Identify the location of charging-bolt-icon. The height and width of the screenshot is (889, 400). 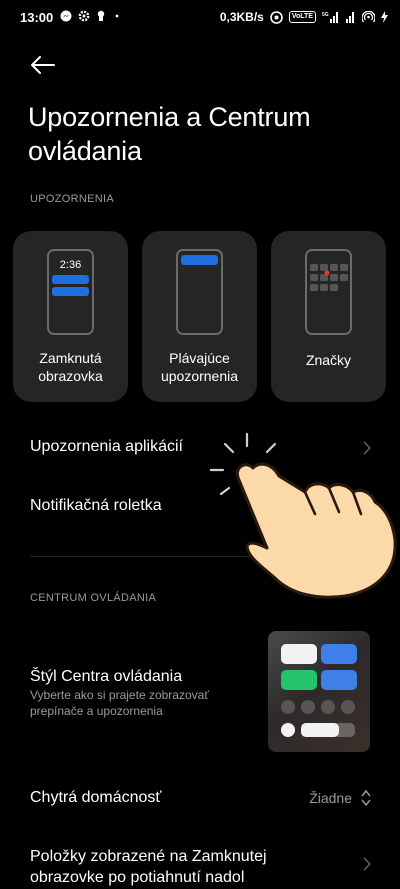
(384, 17).